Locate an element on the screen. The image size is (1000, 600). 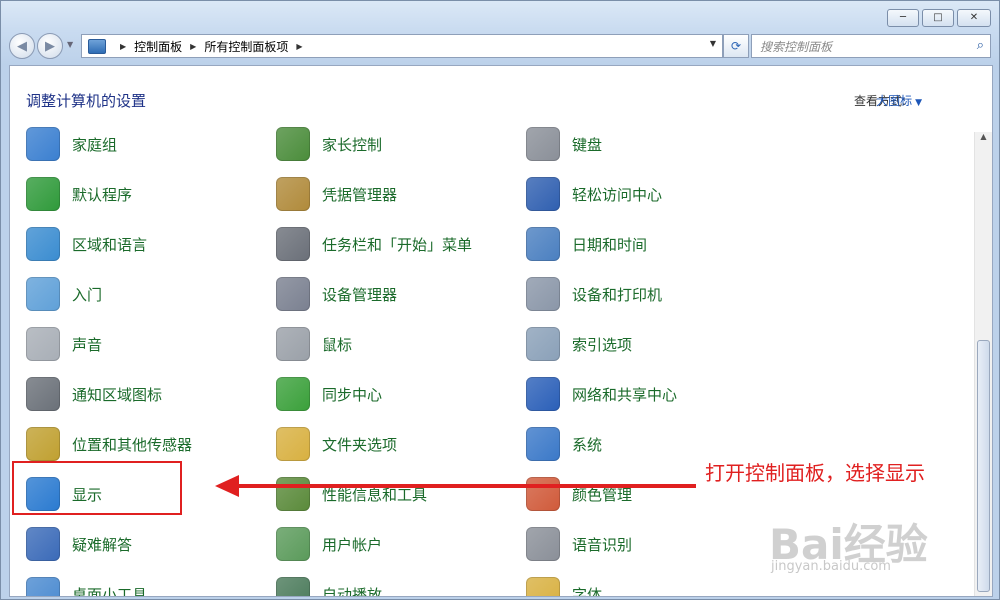
minimize-button: ─ is located at coordinates (903, 18).